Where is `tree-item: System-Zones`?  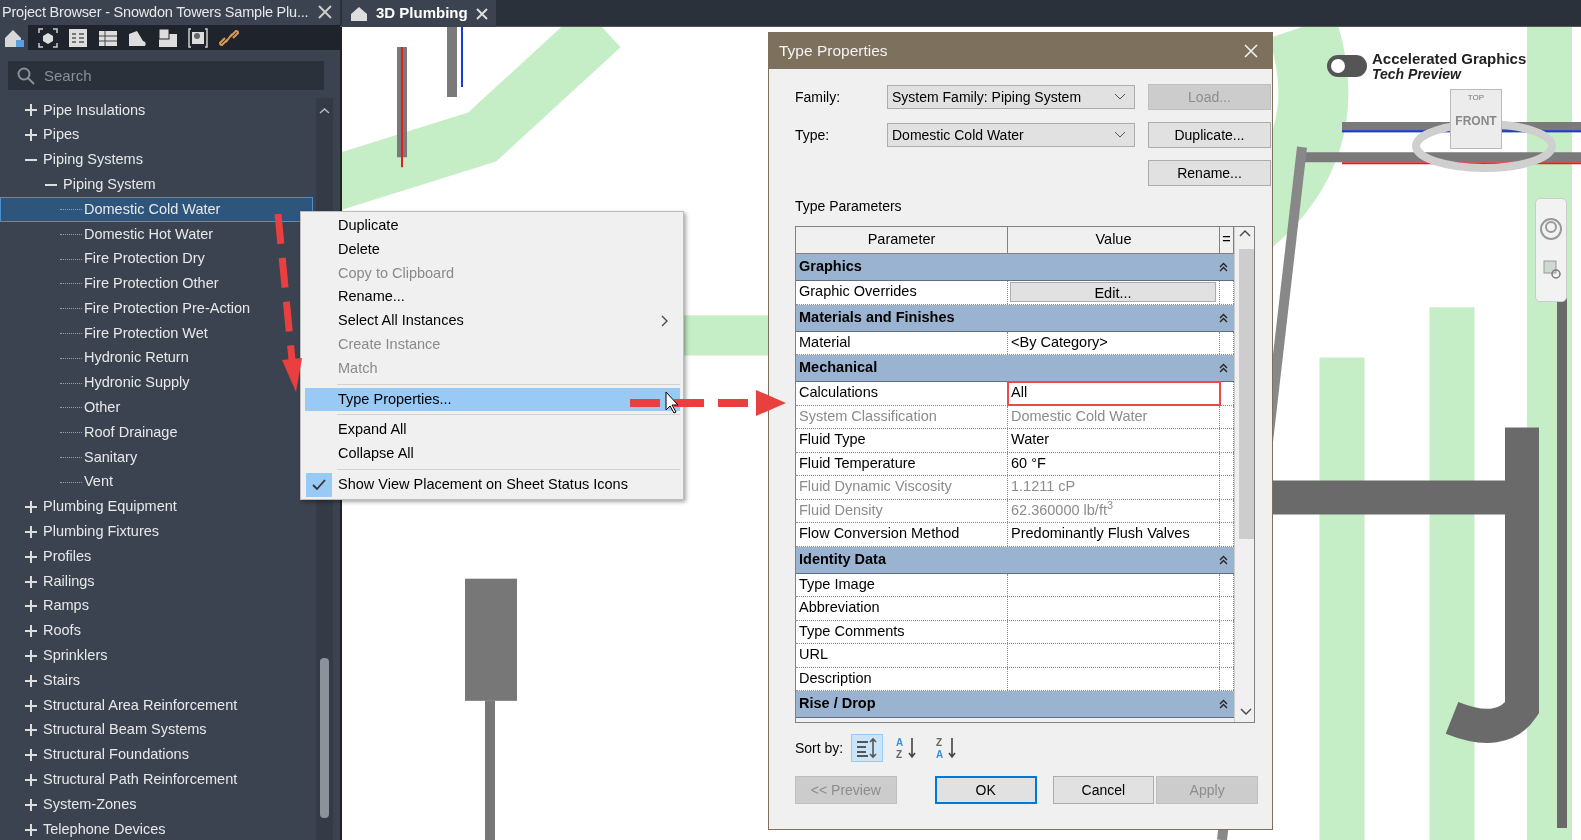 tree-item: System-Zones is located at coordinates (156, 805).